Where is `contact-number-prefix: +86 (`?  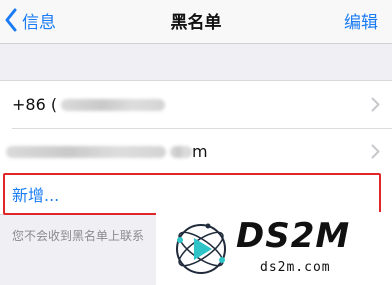
contact-number-prefix: +86 ( is located at coordinates (35, 104).